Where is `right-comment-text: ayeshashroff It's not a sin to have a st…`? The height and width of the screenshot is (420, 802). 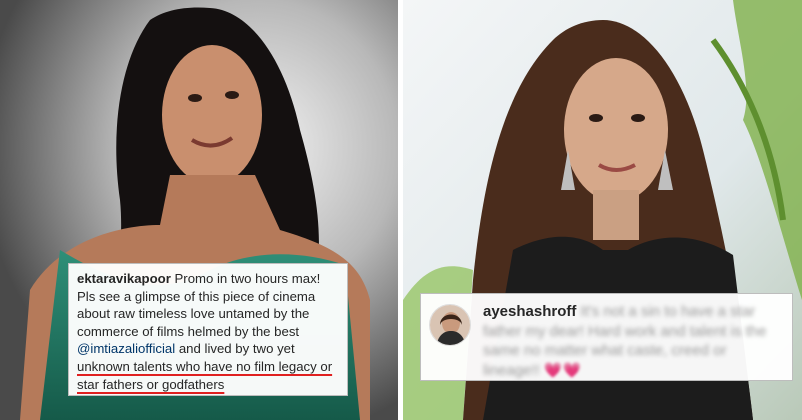
right-comment-text: ayeshashroff It's not a sin to have a st… is located at coordinates (633, 341).